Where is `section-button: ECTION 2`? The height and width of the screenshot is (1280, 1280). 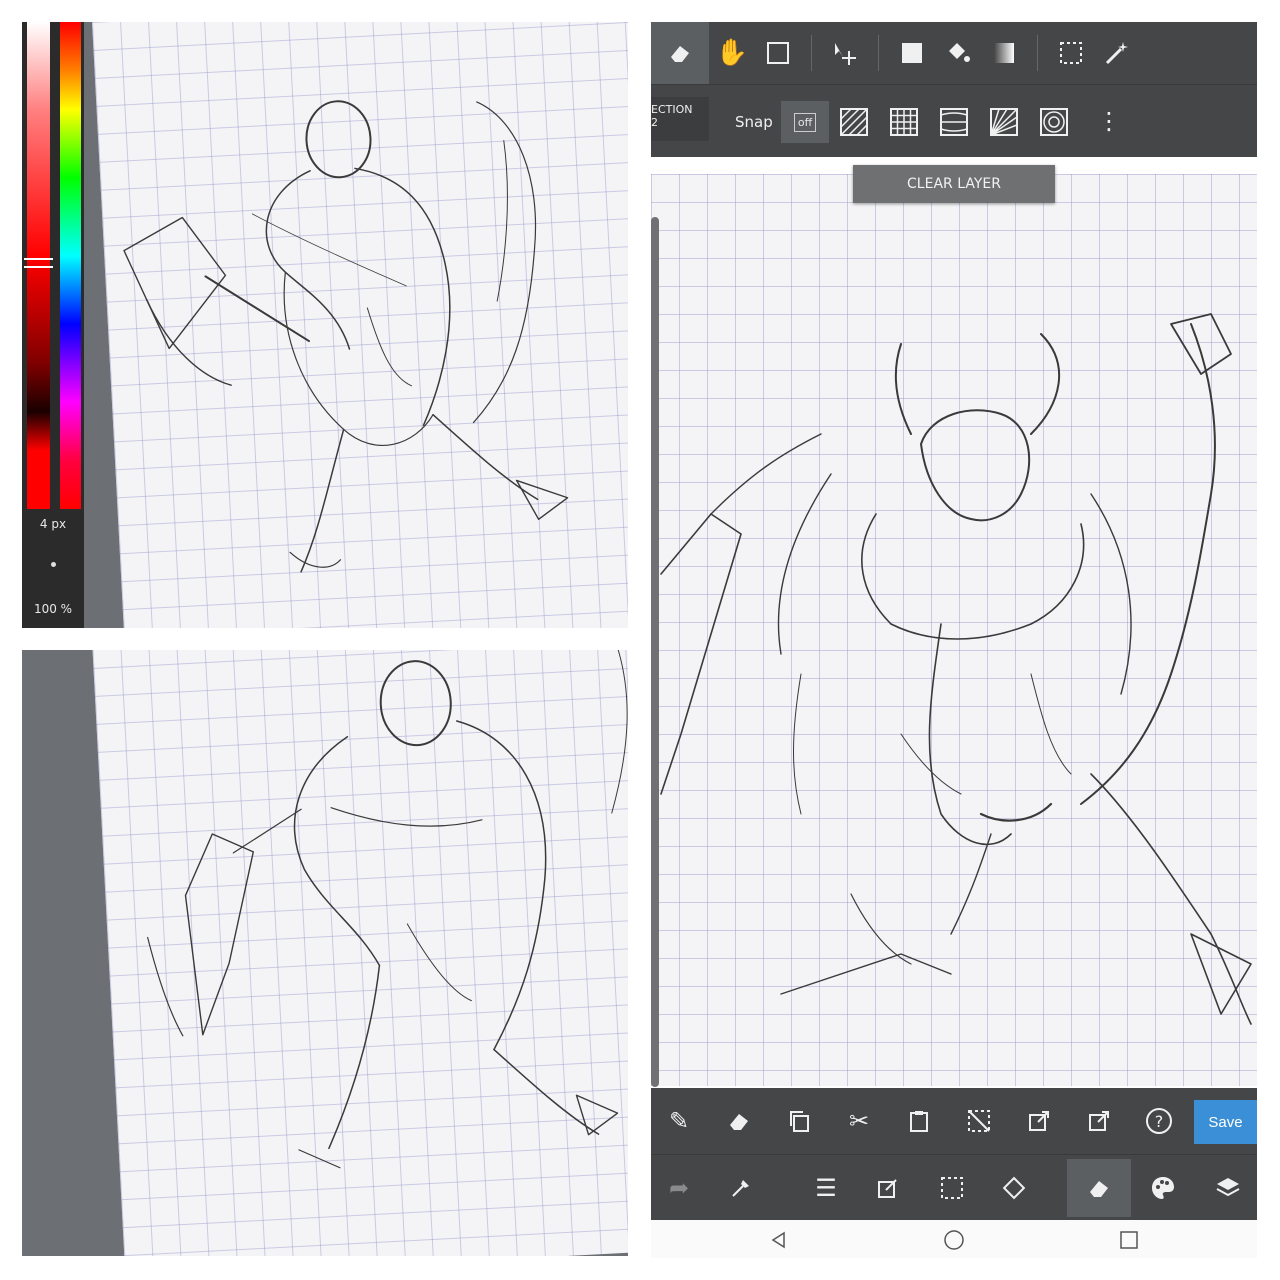 section-button: ECTION 2 is located at coordinates (680, 119).